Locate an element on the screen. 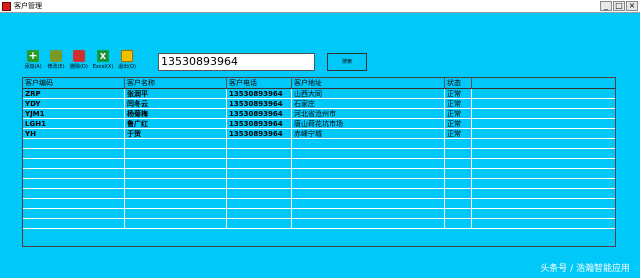 This screenshot has height=278, width=640. column-header-filler is located at coordinates (543, 83).